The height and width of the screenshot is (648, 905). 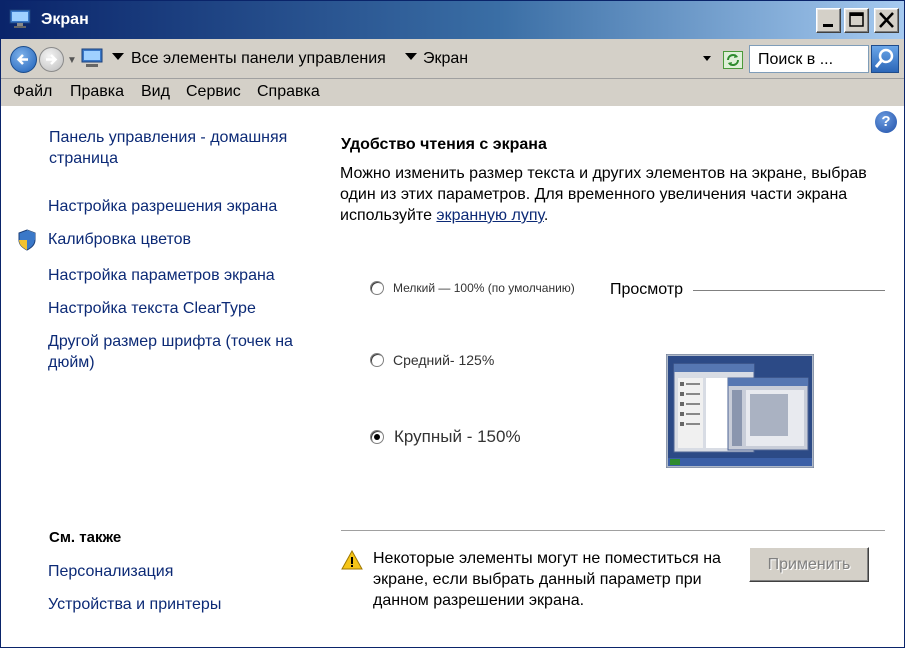 What do you see at coordinates (152, 308) in the screenshot?
I see `sidebar-item-cleartype: Настройка текста ClearType` at bounding box center [152, 308].